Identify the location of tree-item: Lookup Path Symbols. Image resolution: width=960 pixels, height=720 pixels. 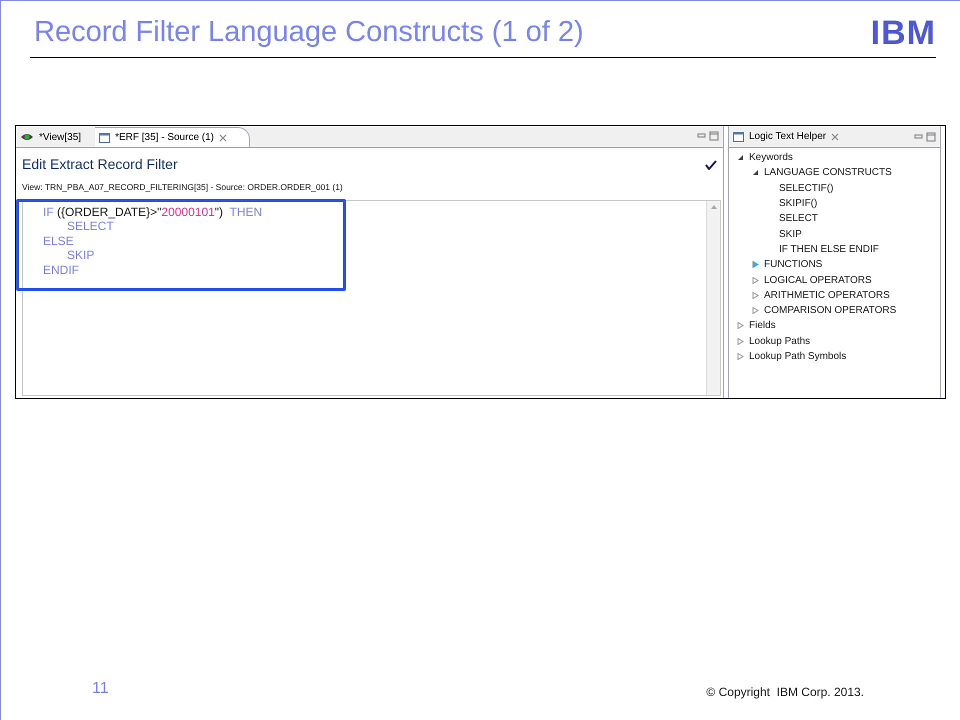
(797, 356).